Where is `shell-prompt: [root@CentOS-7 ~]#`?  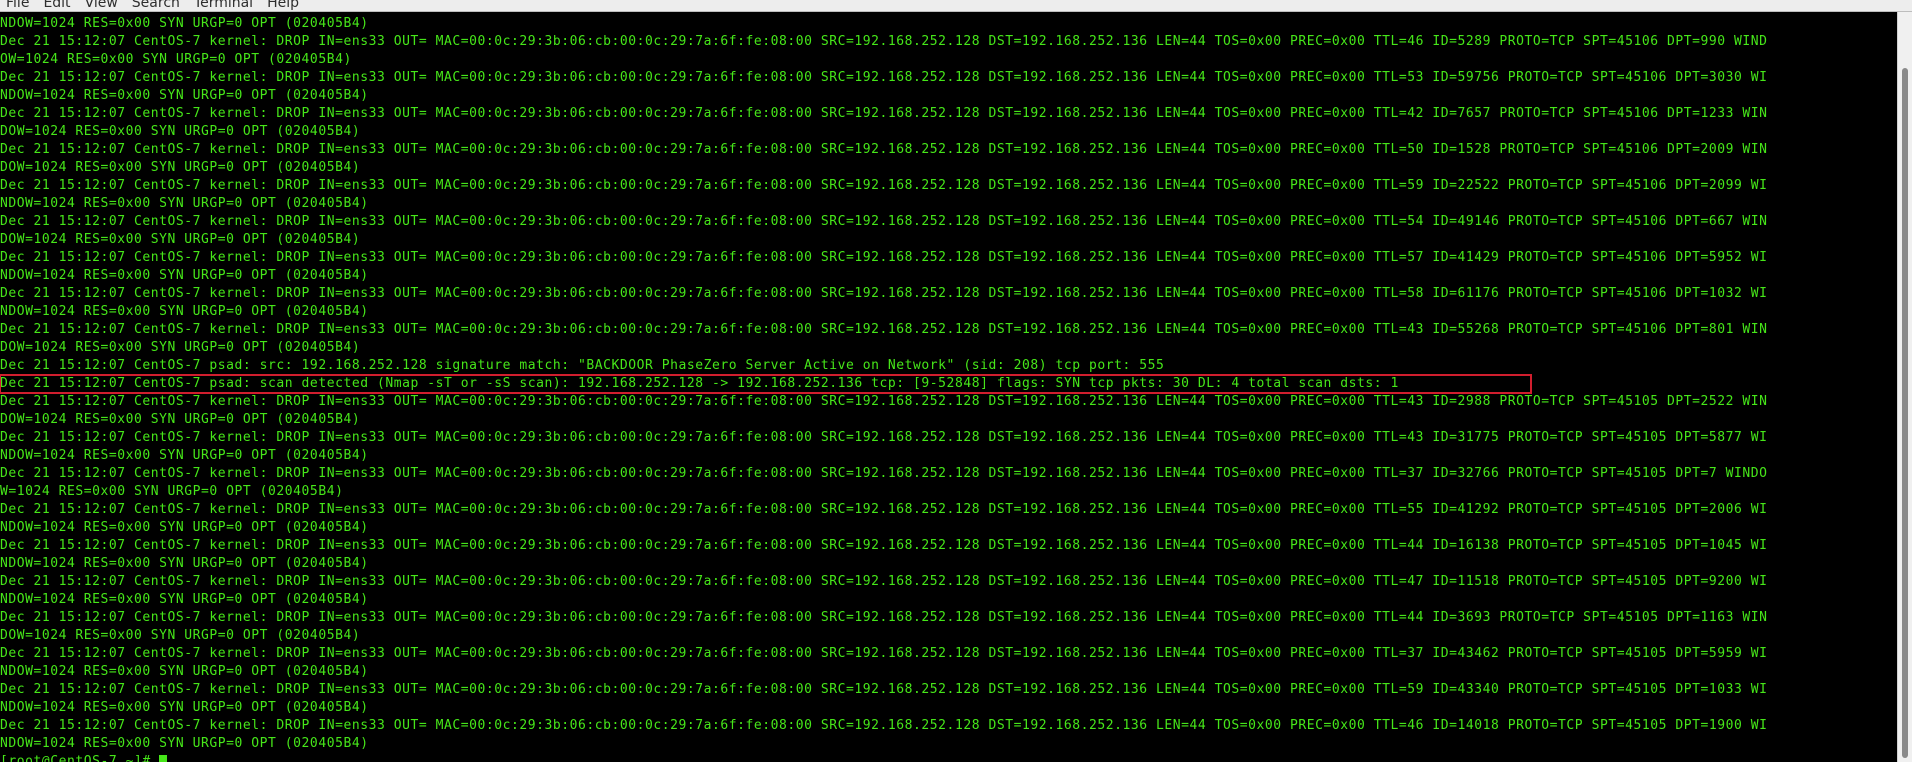
shell-prompt: [root@CentOS-7 ~]# is located at coordinates (80, 758).